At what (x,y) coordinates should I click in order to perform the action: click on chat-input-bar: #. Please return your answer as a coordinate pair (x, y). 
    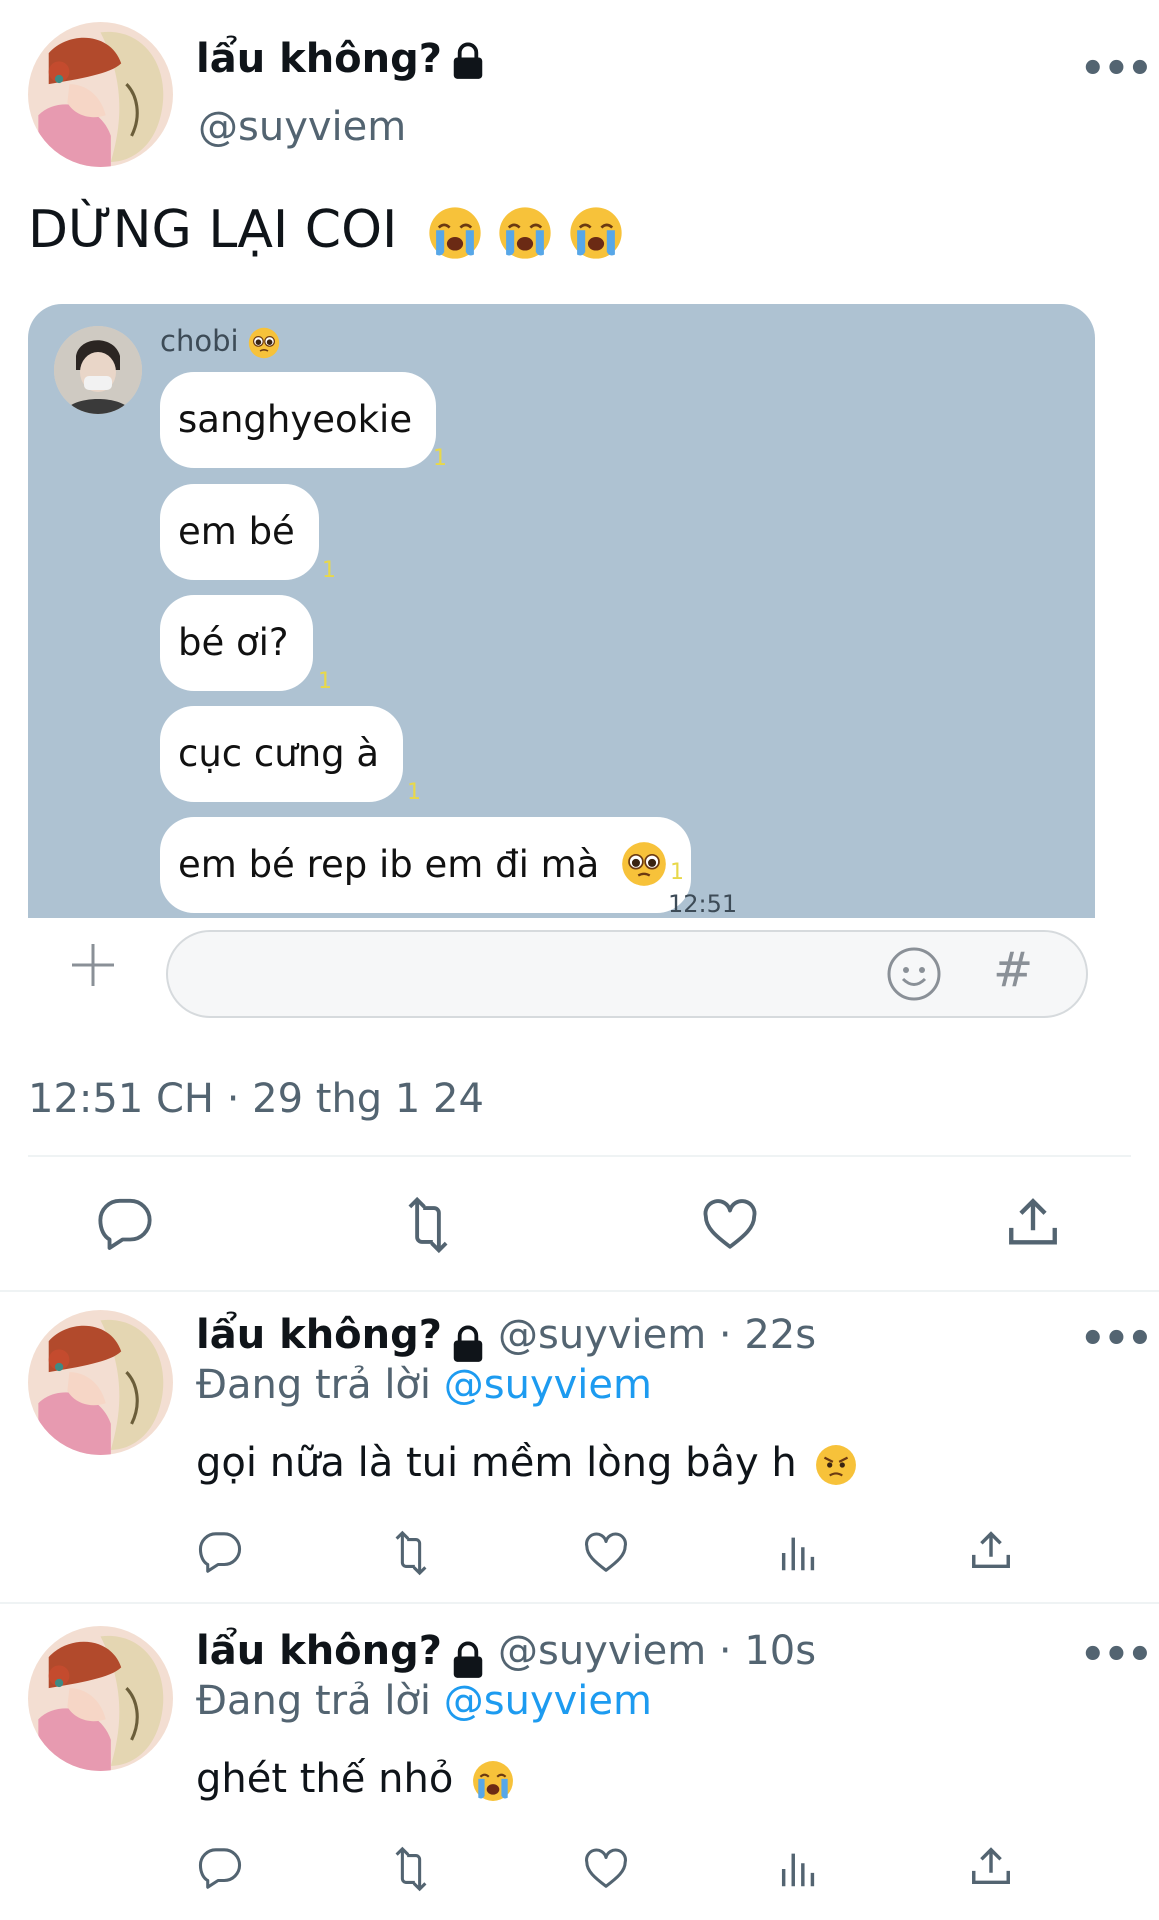
    Looking at the image, I should click on (561, 973).